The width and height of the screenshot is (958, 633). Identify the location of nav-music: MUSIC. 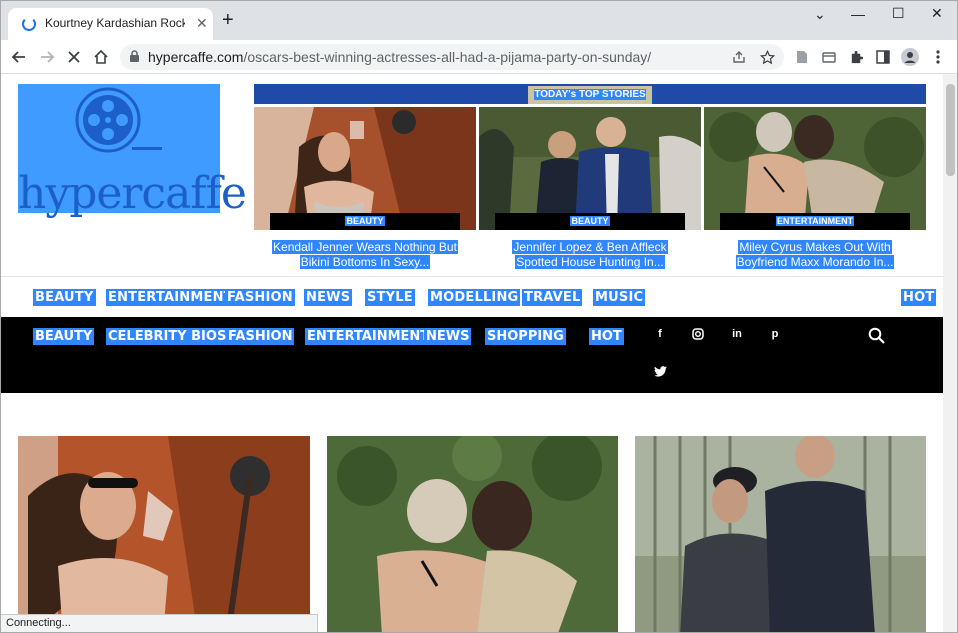
(619, 297).